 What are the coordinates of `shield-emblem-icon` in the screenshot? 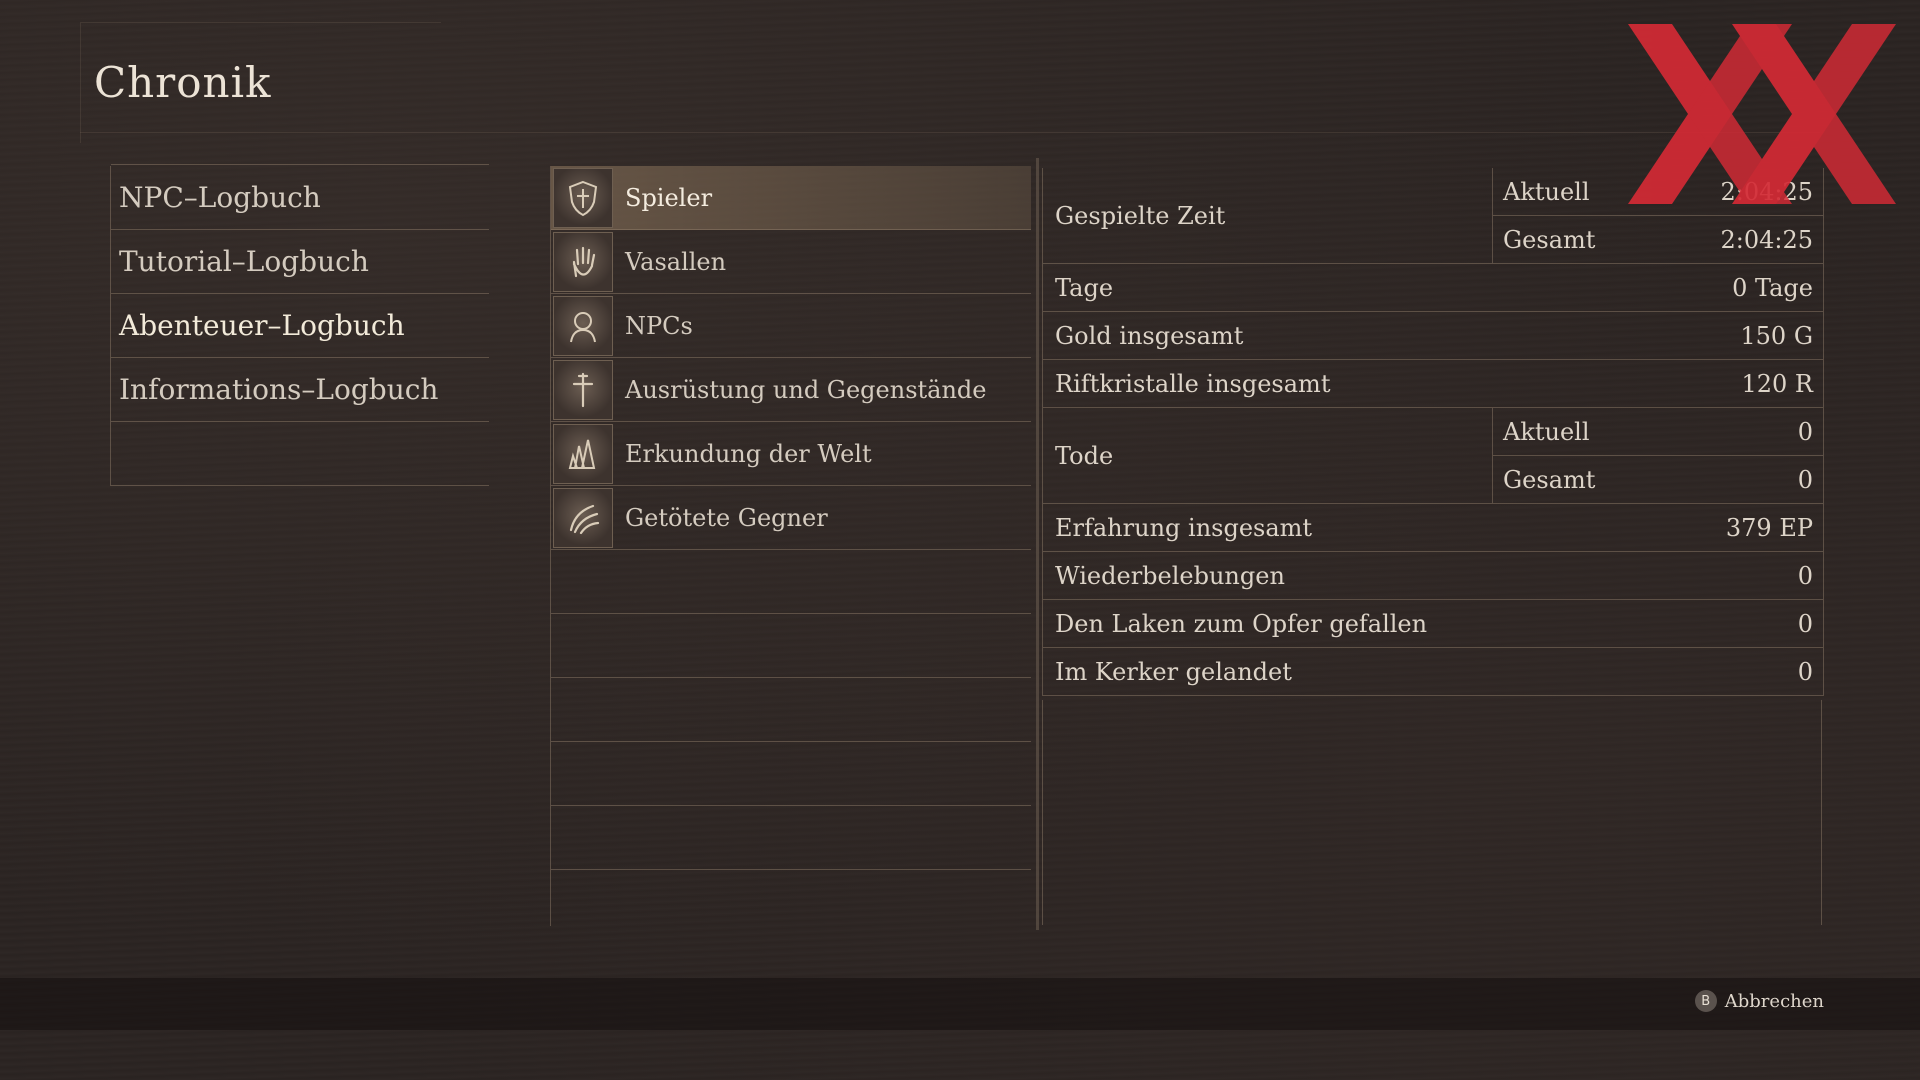 It's located at (583, 197).